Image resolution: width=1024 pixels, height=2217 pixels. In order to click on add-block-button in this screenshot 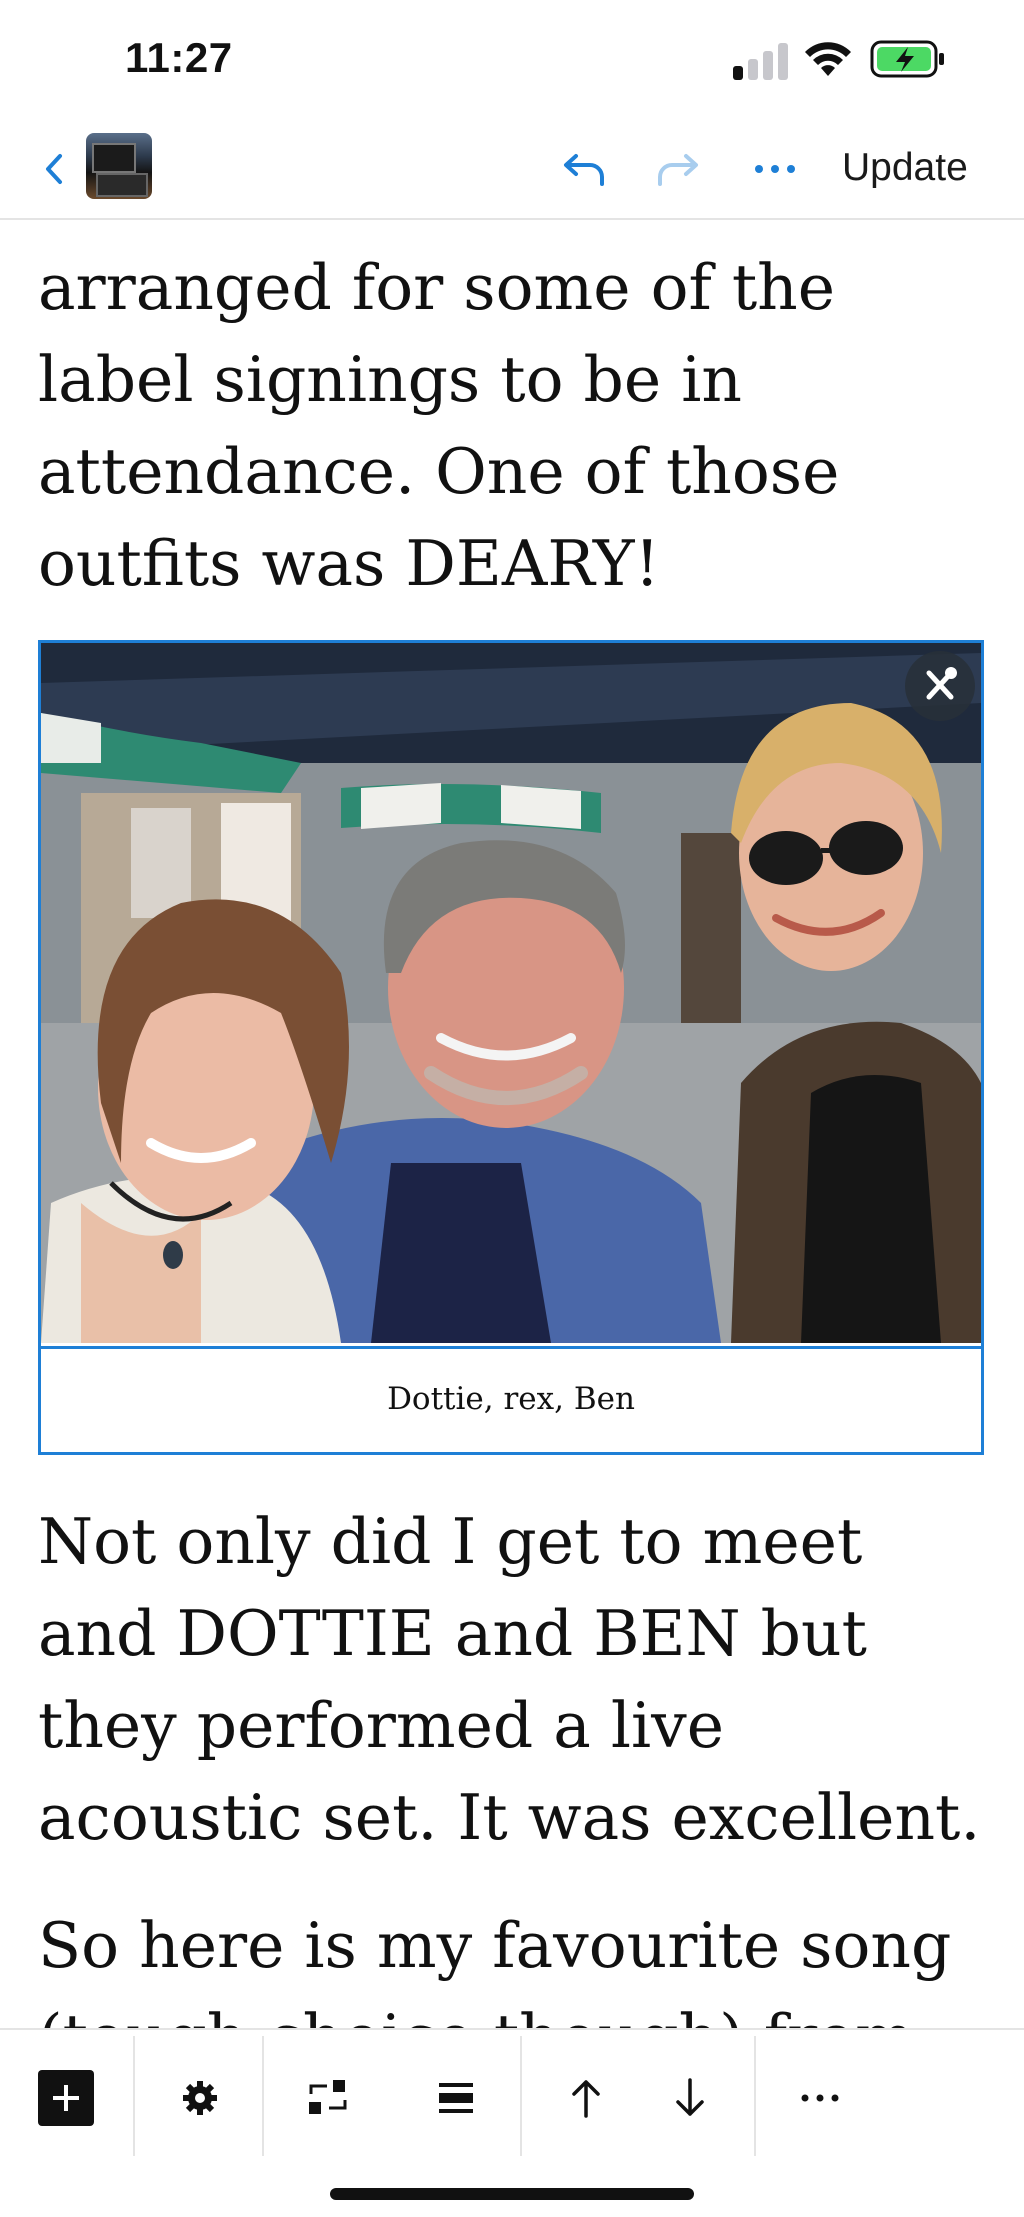, I will do `click(66, 2098)`.